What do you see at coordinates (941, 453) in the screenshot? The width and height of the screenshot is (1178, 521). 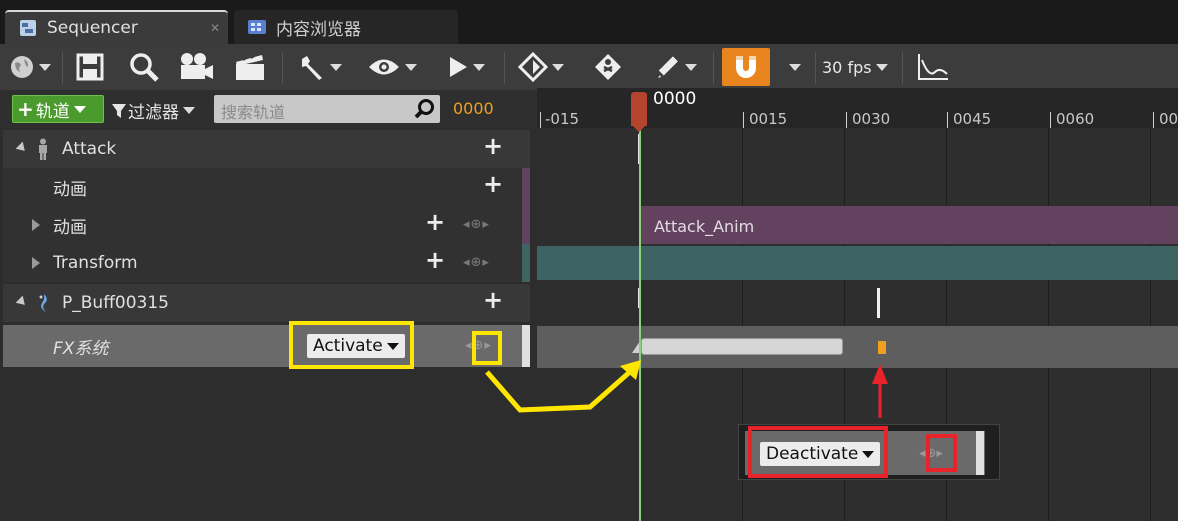 I see `key-highlight-box-red` at bounding box center [941, 453].